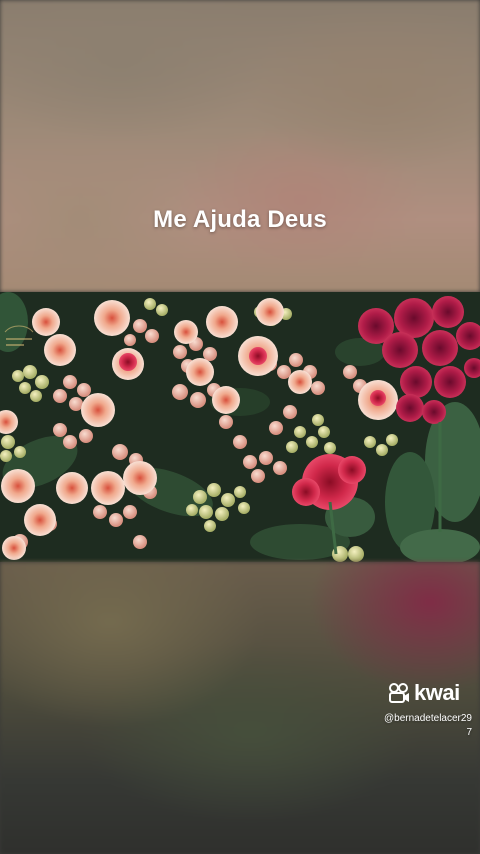 The width and height of the screenshot is (480, 854). What do you see at coordinates (240, 219) in the screenshot?
I see `video-caption: Me Ajuda Deus` at bounding box center [240, 219].